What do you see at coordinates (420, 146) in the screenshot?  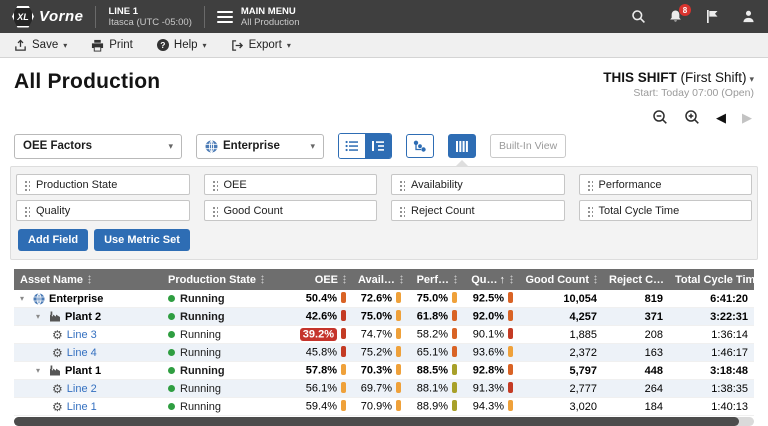 I see `hierarchy-button` at bounding box center [420, 146].